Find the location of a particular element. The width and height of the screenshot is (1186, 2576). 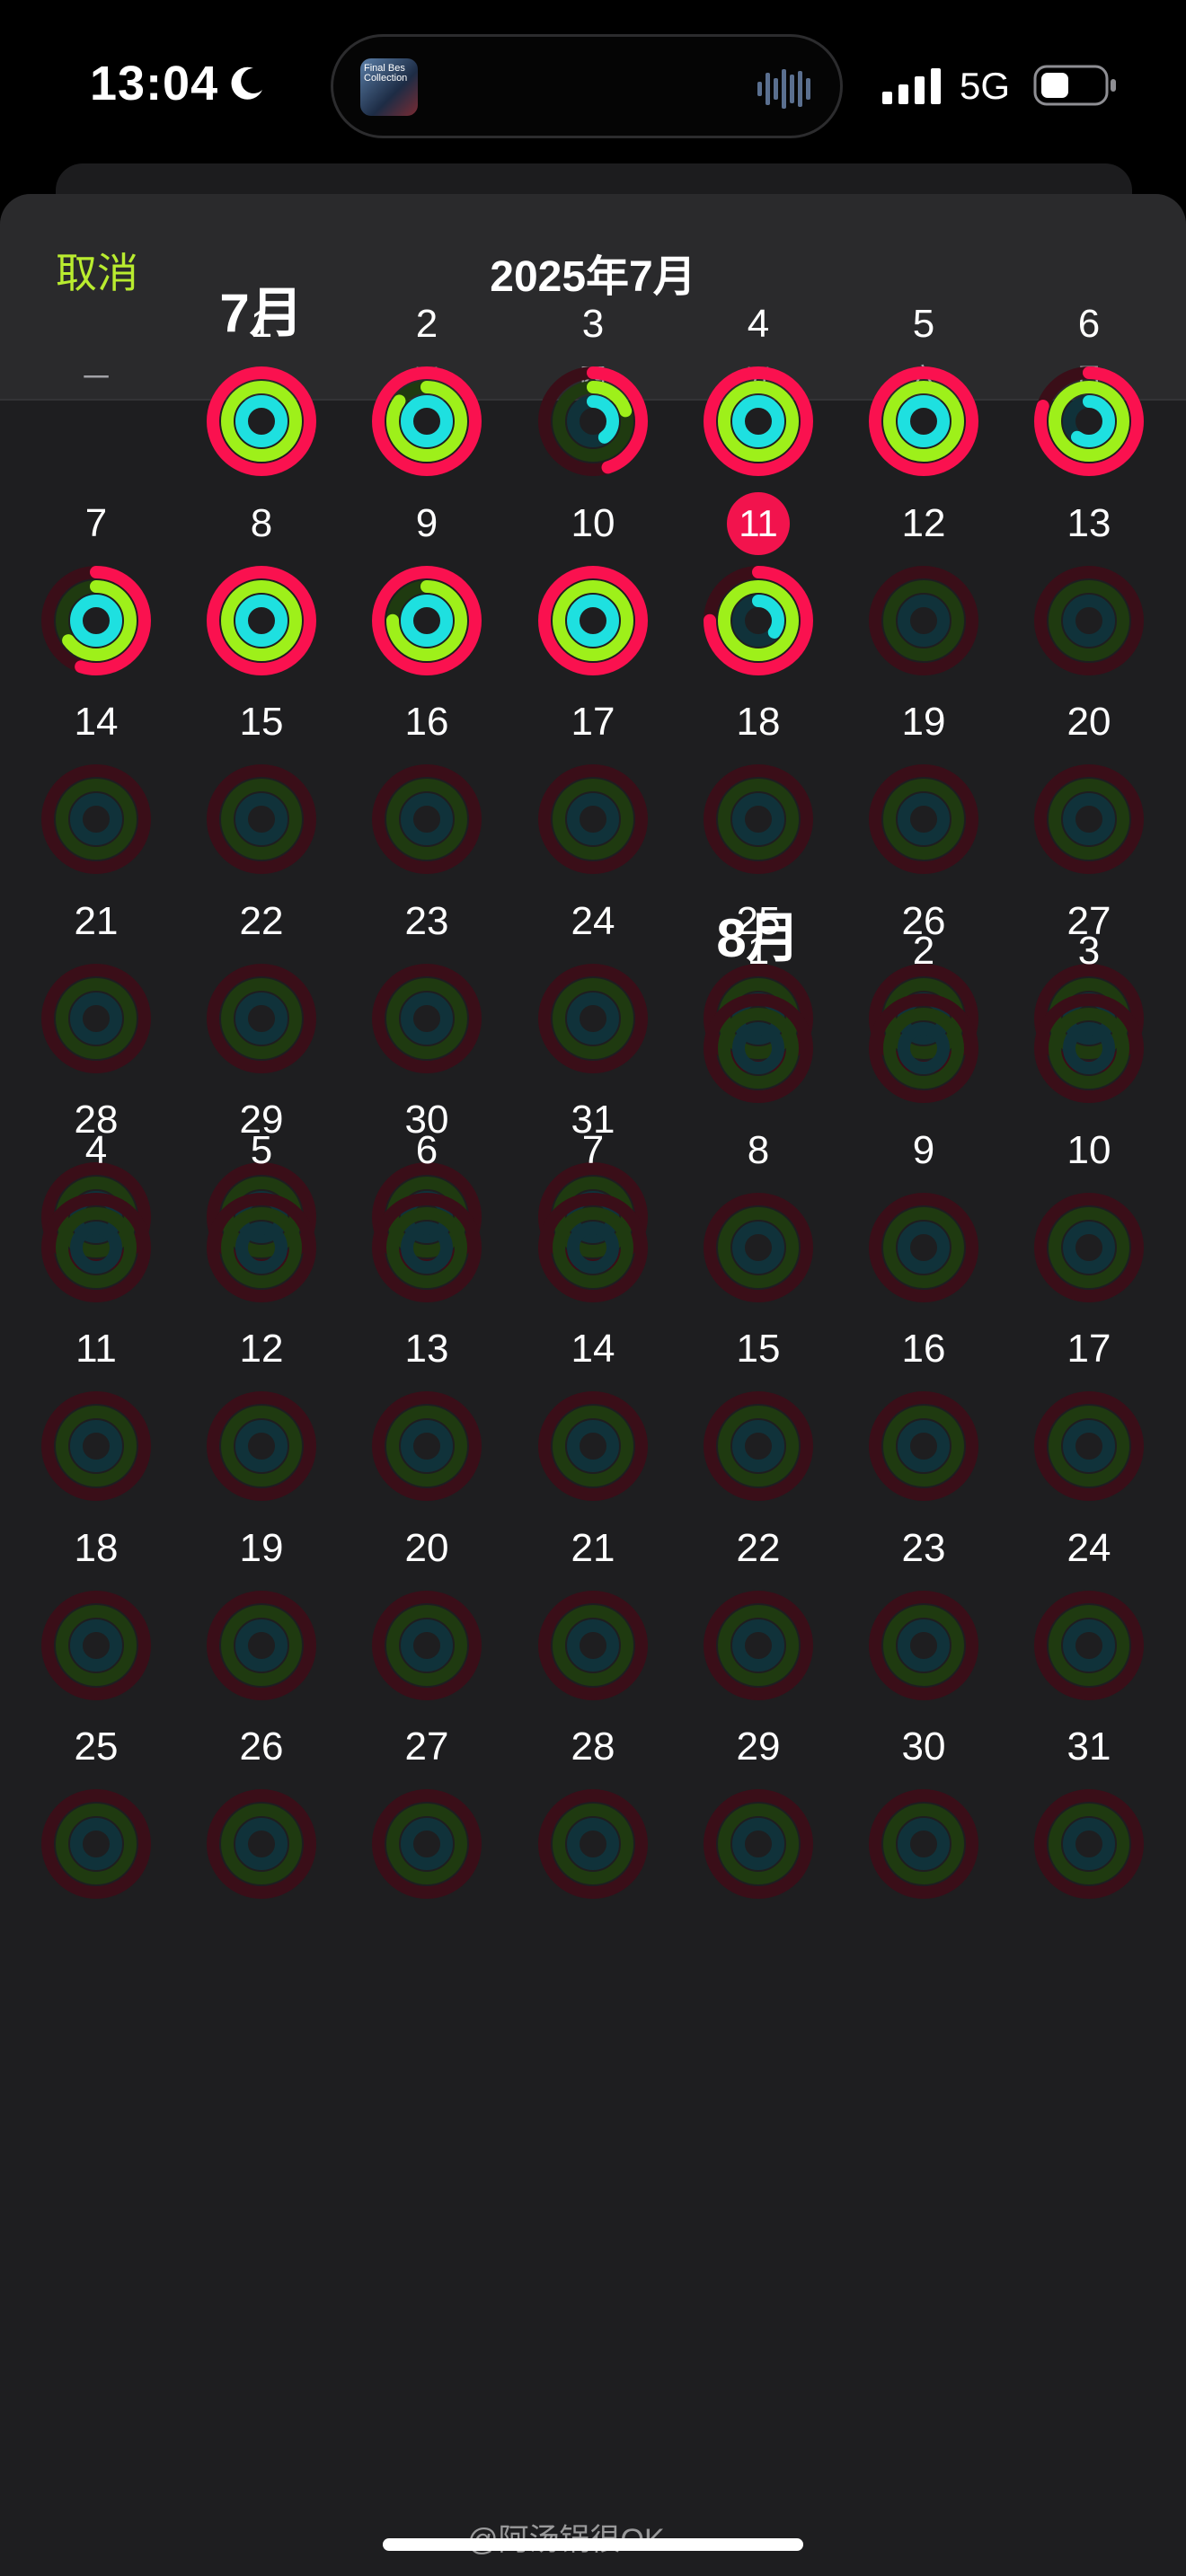

day-number: 4 is located at coordinates (96, 1150).